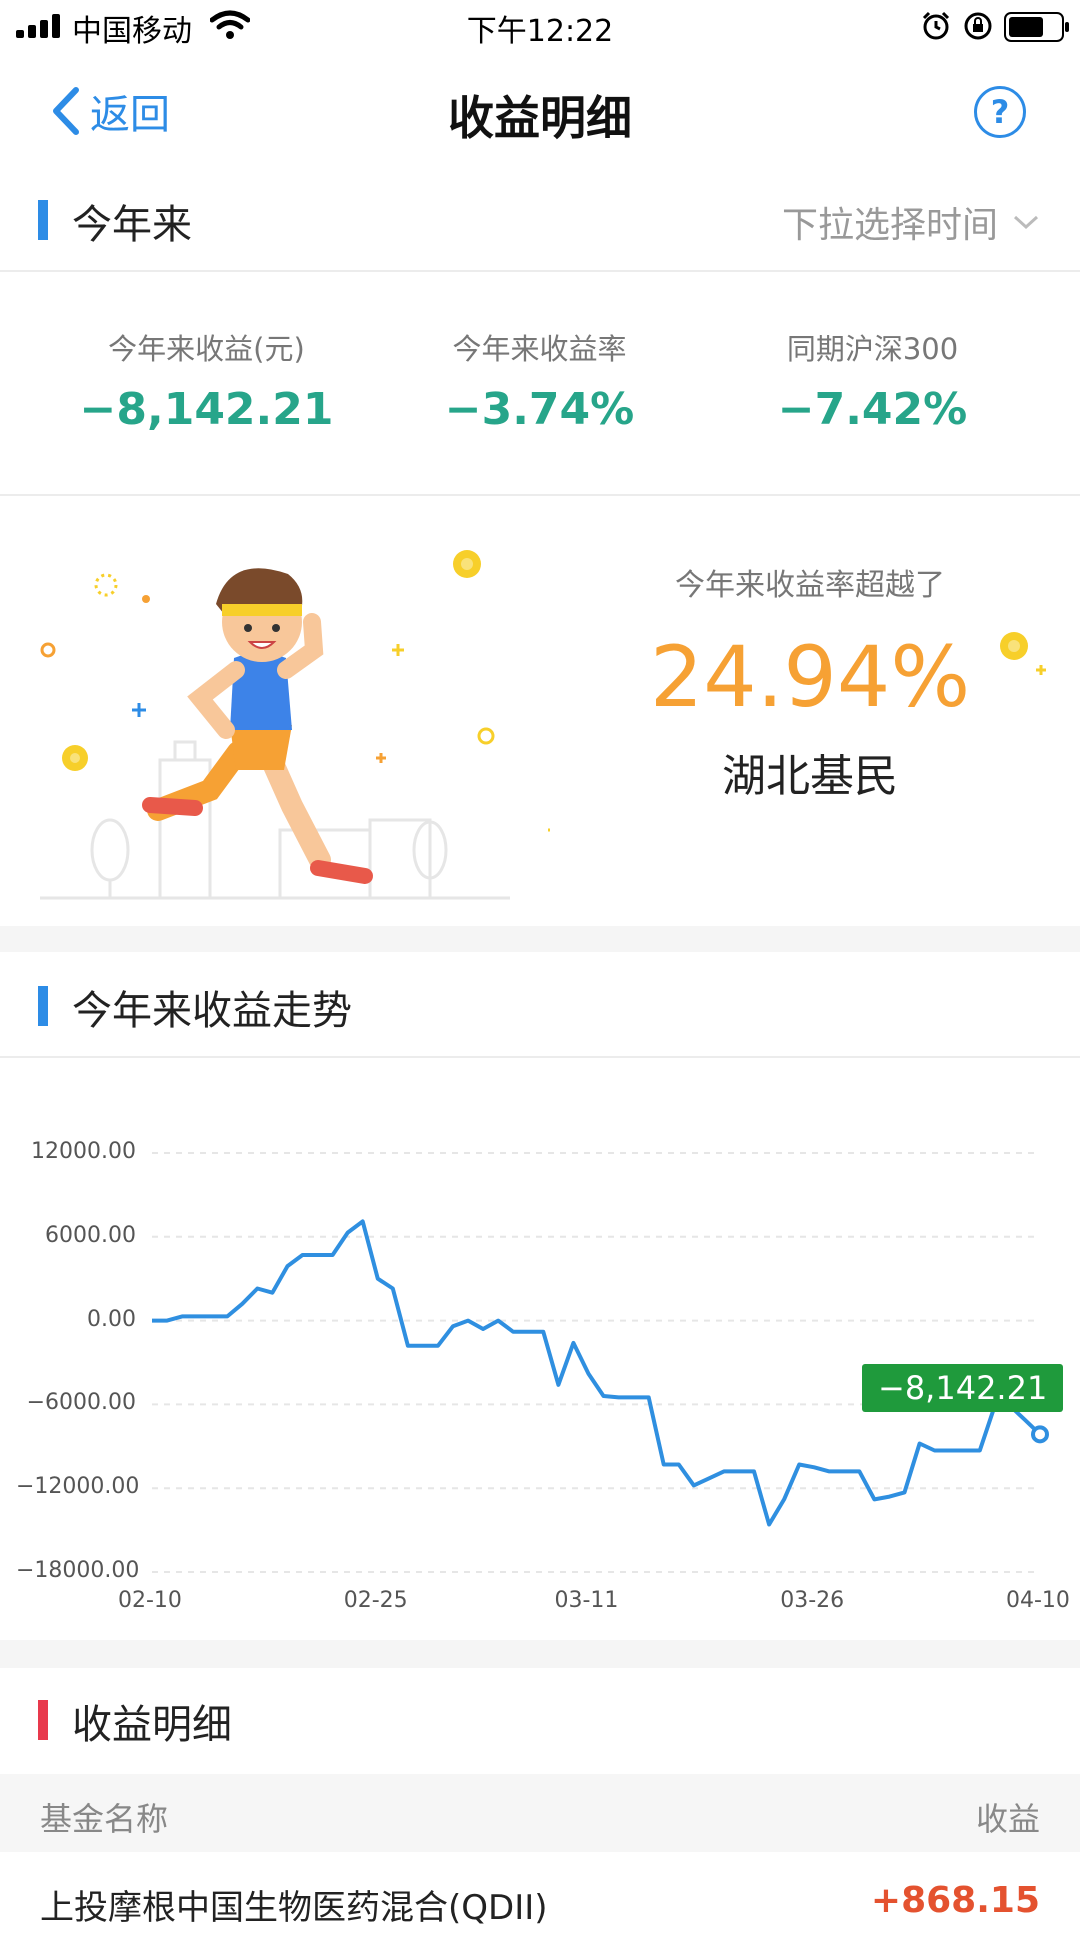 The width and height of the screenshot is (1080, 1960). What do you see at coordinates (539, 349) in the screenshot?
I see `stat-label: 今年来收益率` at bounding box center [539, 349].